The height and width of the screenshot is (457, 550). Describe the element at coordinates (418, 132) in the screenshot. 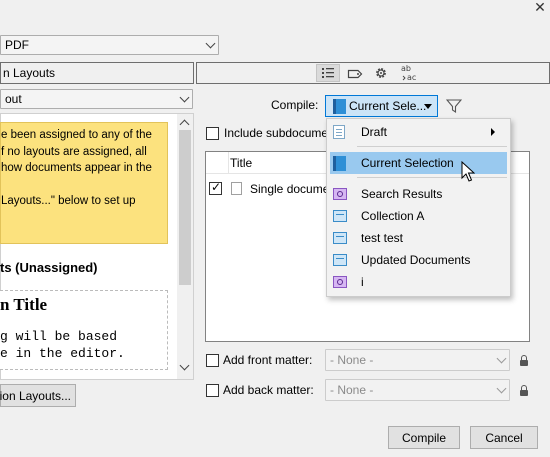

I see `menu-item-draft: Draft` at that location.